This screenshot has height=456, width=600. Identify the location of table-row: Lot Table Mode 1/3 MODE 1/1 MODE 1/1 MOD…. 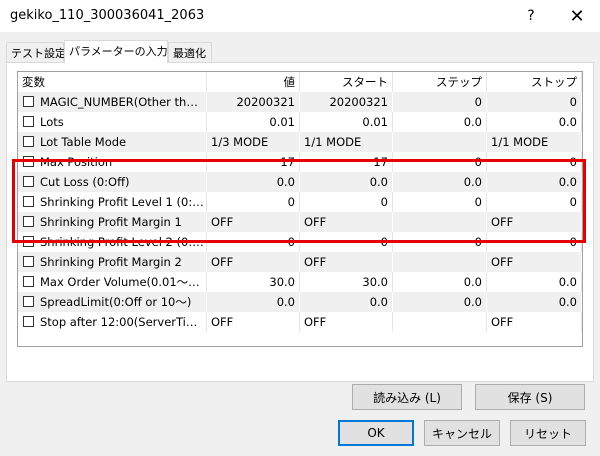
(300, 142).